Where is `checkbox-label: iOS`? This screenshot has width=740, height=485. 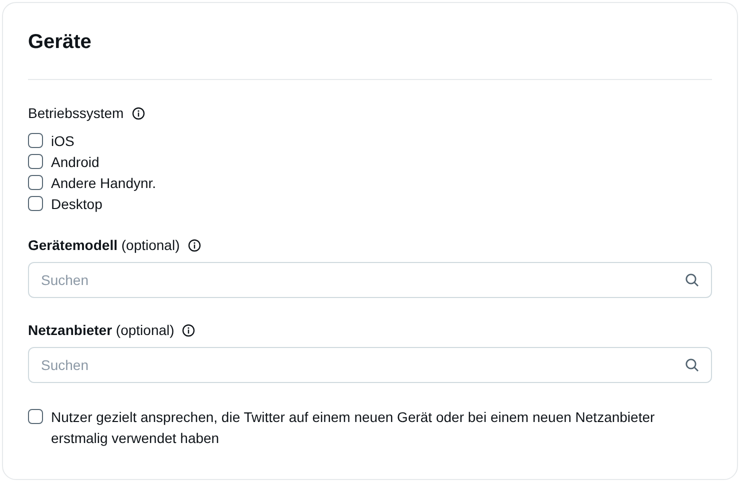
checkbox-label: iOS is located at coordinates (62, 141).